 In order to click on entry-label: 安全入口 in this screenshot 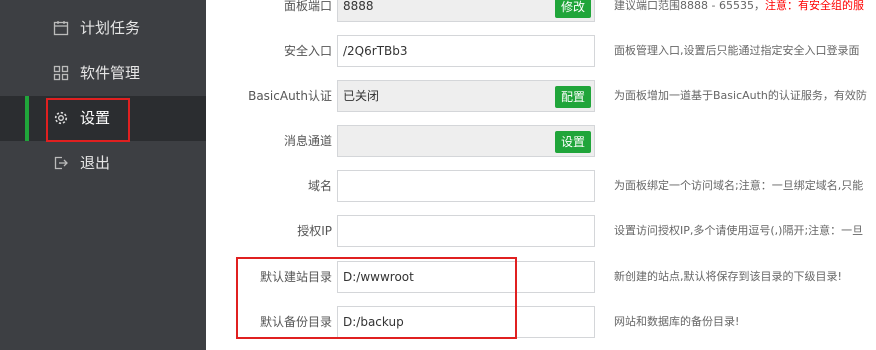, I will do `click(307, 51)`.